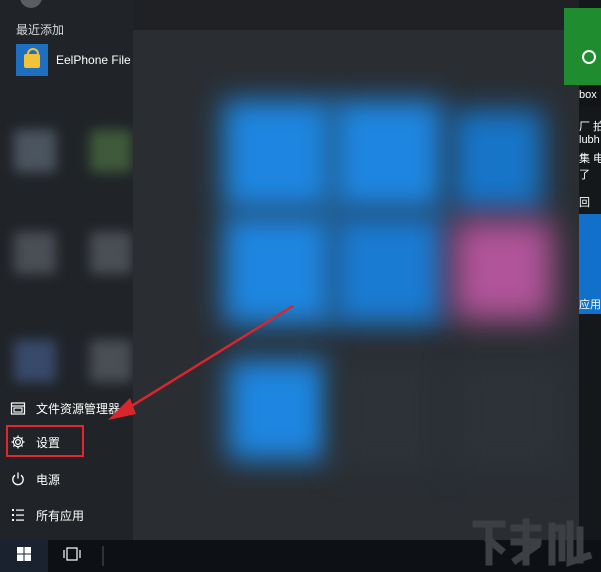  What do you see at coordinates (78, 408) in the screenshot?
I see `file-explorer-label: 文件资源管理器` at bounding box center [78, 408].